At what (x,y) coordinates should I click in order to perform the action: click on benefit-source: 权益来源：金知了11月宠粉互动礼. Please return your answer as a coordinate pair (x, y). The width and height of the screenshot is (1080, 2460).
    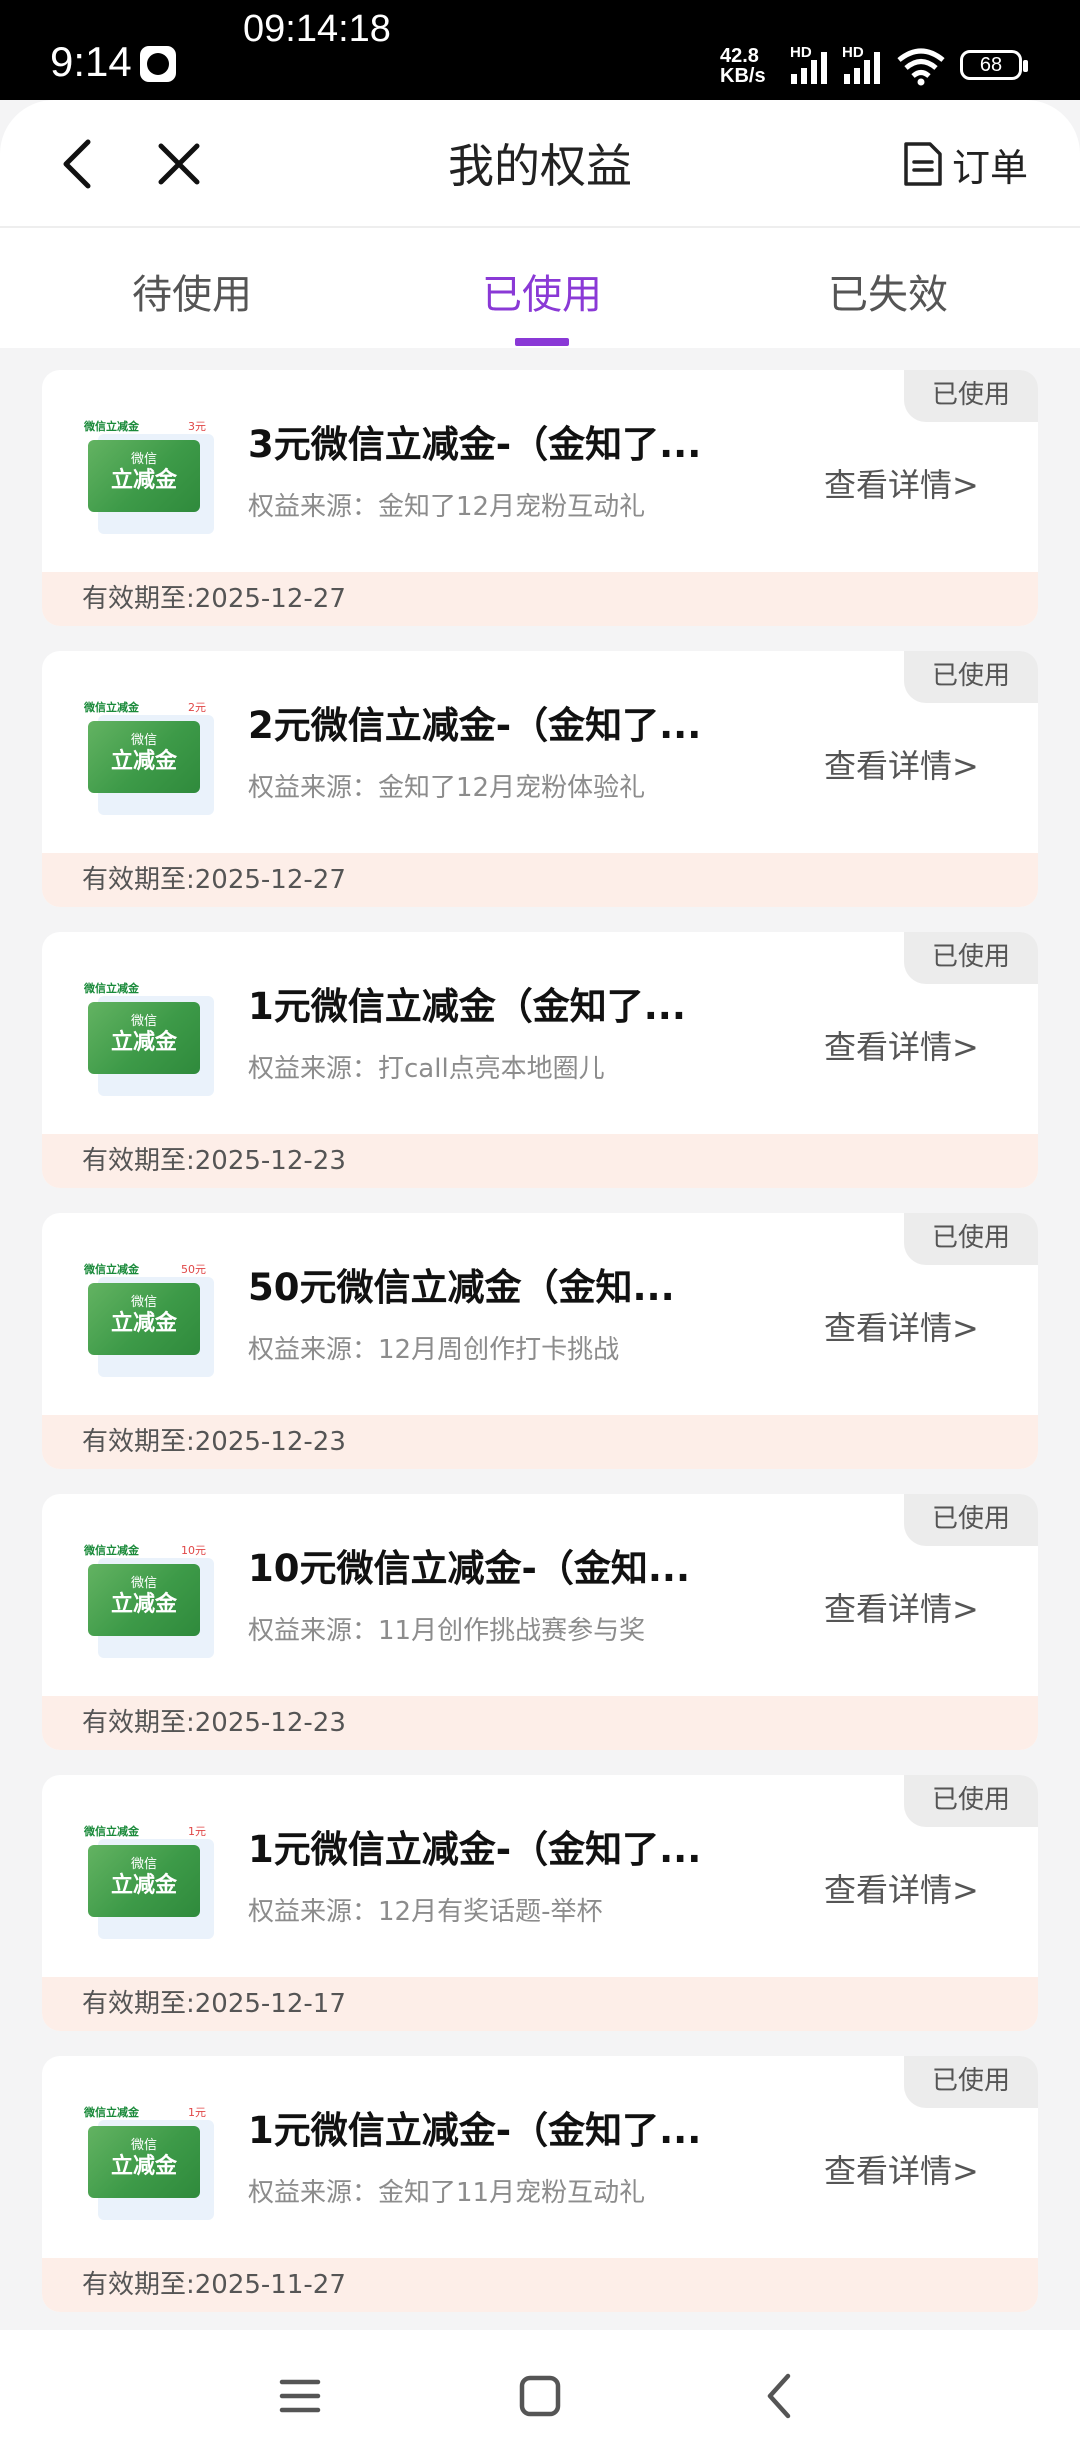
    Looking at the image, I should click on (447, 2193).